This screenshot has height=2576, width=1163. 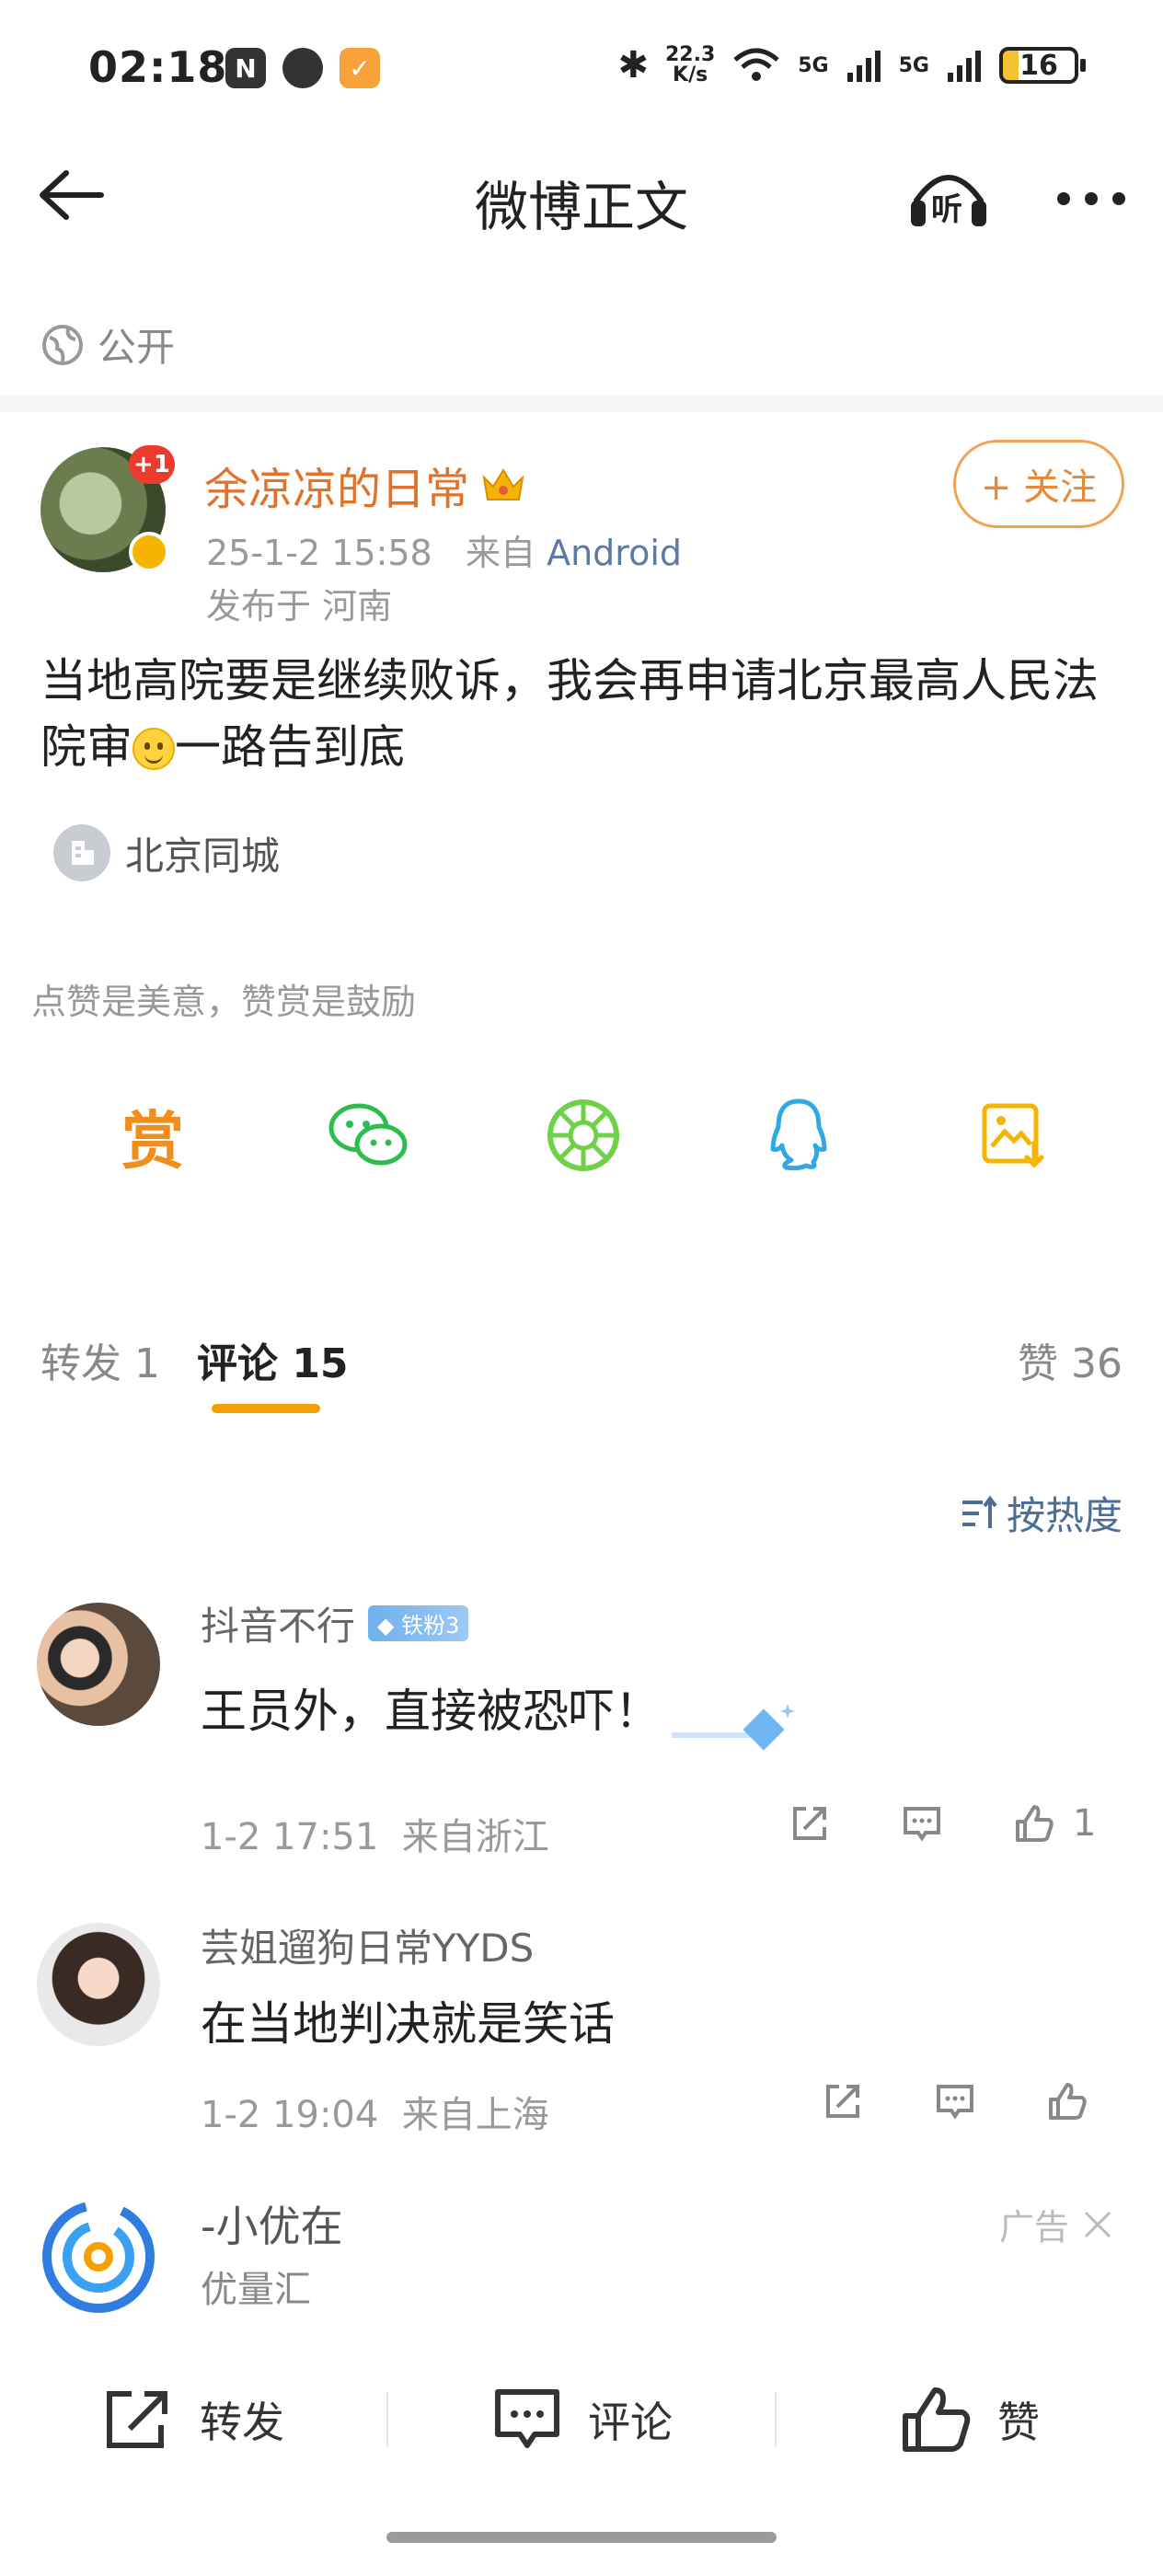 What do you see at coordinates (947, 209) in the screenshot?
I see `listen-label: 听` at bounding box center [947, 209].